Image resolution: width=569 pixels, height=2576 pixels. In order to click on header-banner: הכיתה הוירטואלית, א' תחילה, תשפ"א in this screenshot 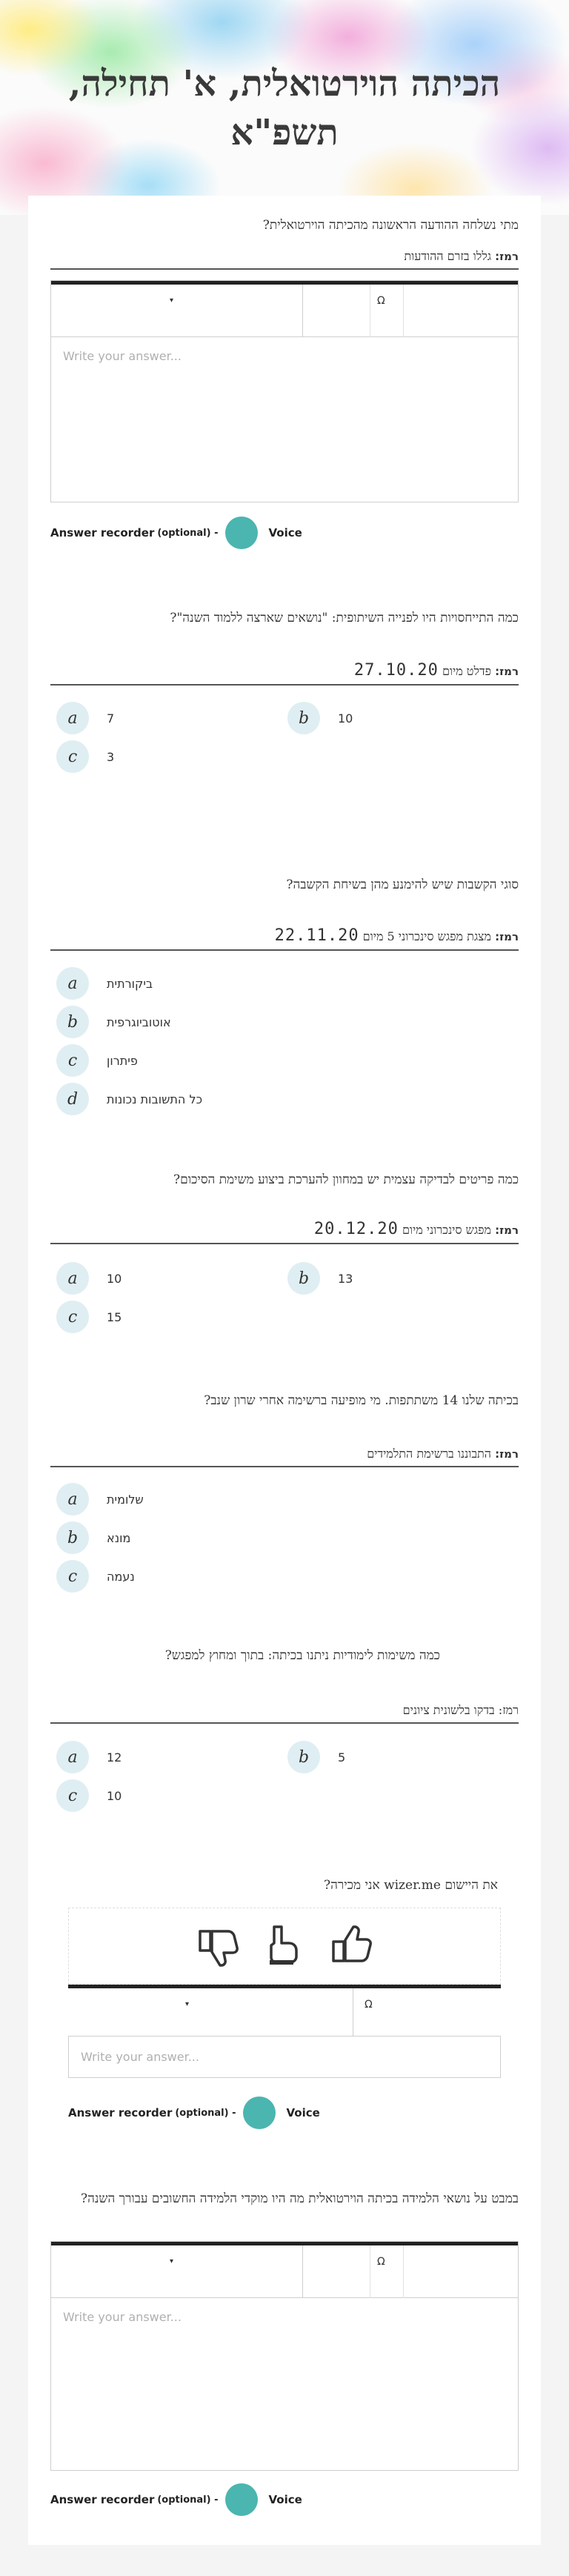, I will do `click(284, 107)`.